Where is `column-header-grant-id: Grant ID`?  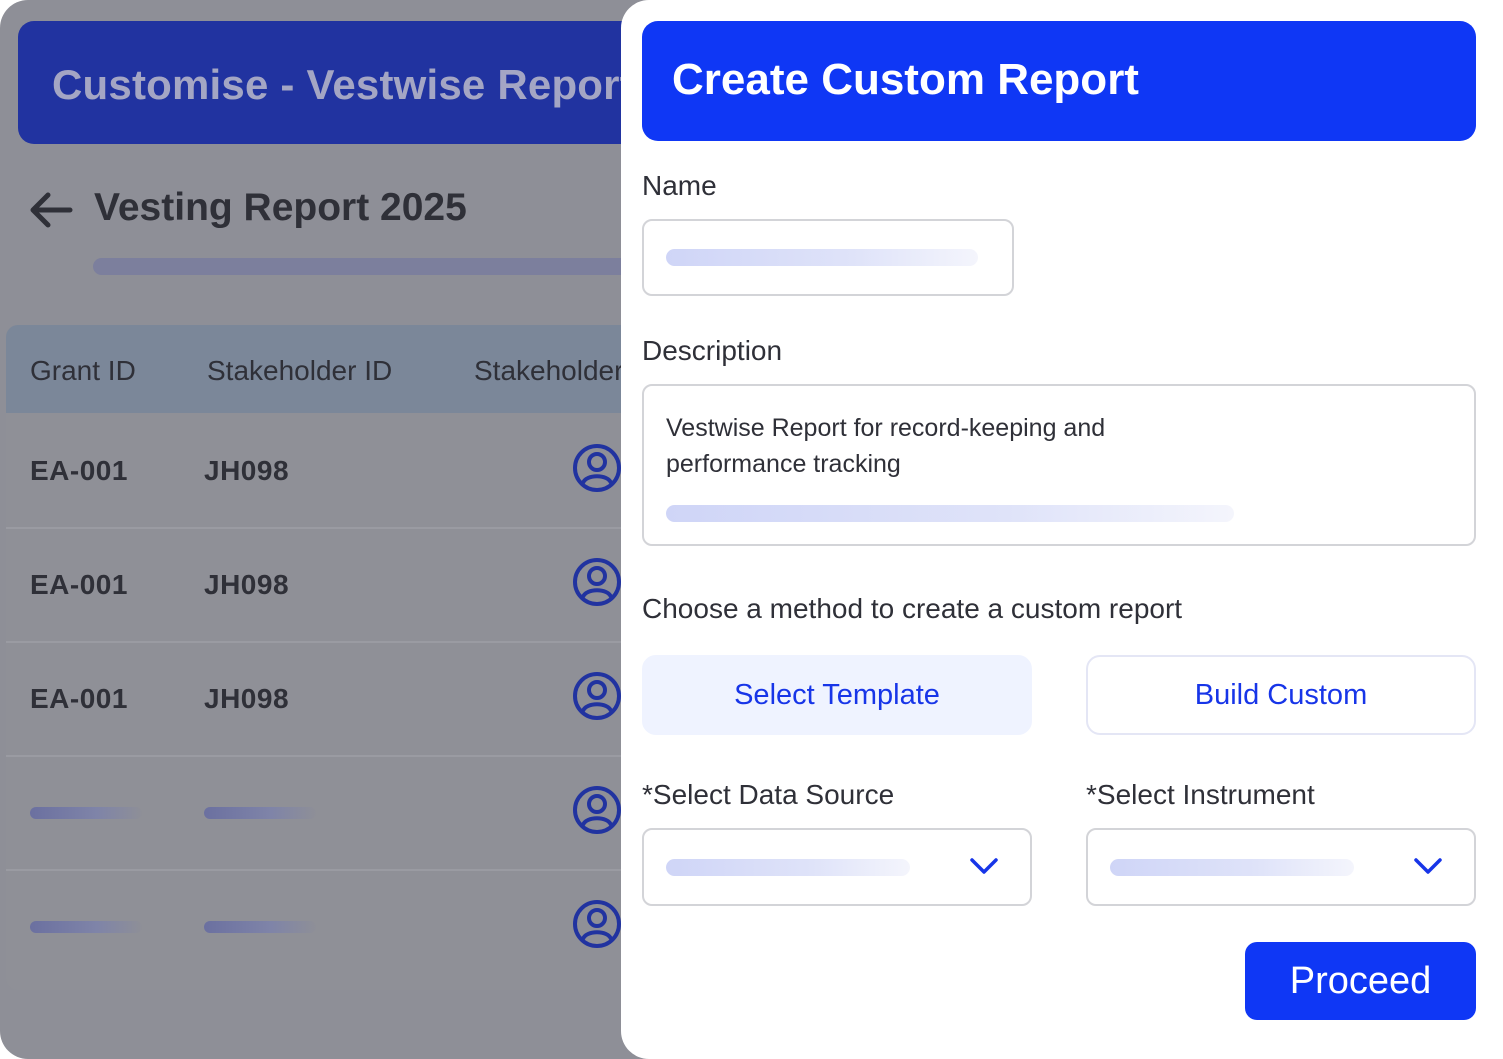
column-header-grant-id: Grant ID is located at coordinates (83, 371).